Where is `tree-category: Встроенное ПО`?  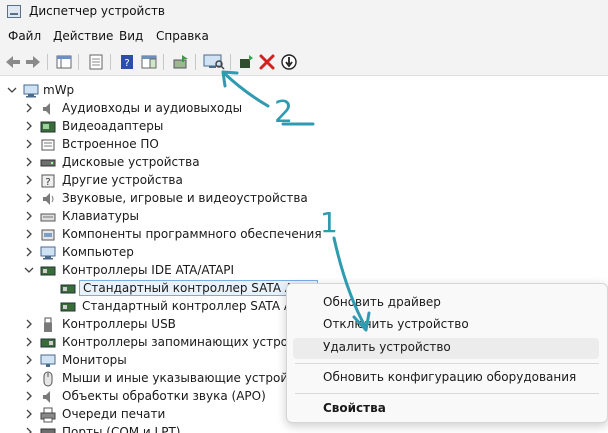 tree-category: Встроенное ПО is located at coordinates (140, 145).